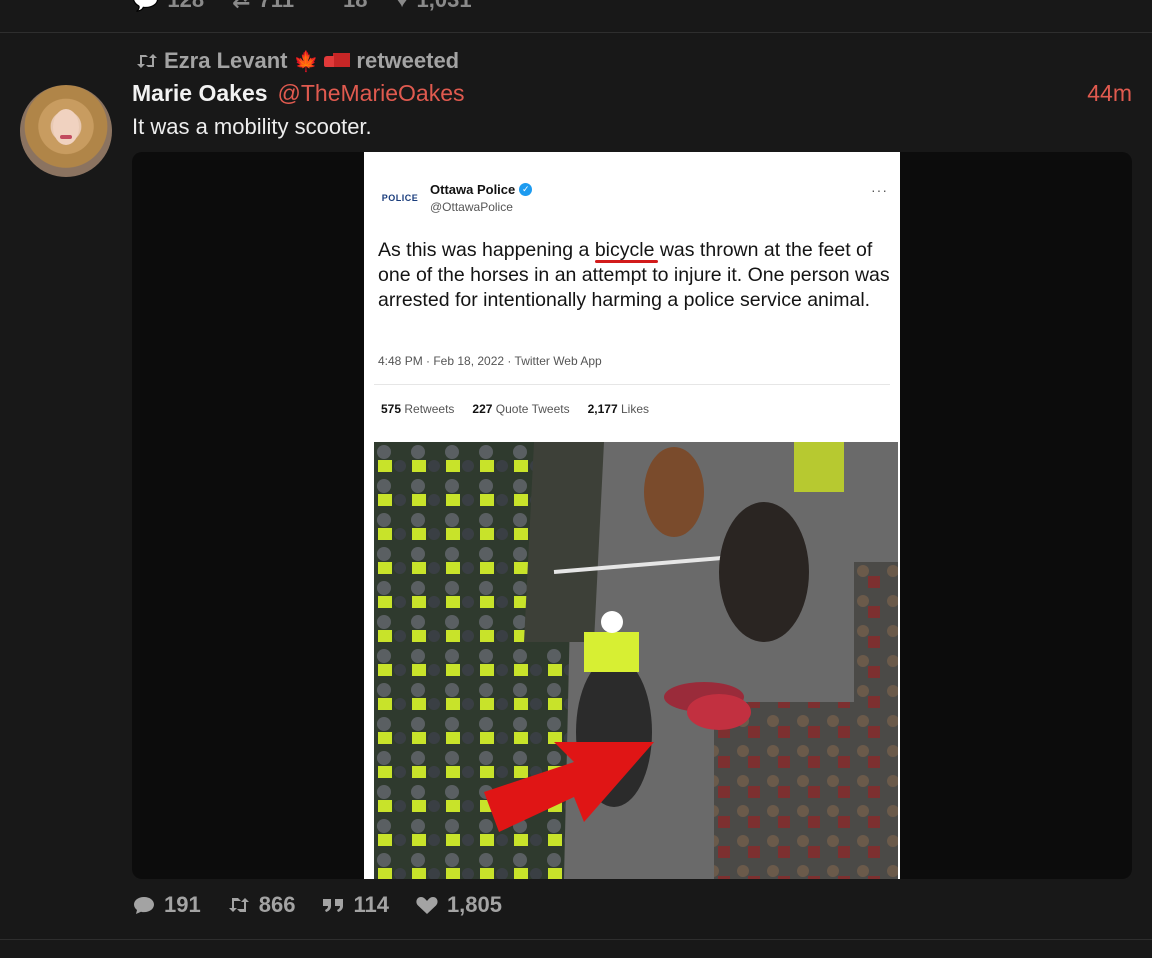  I want to click on avatar, so click(66, 131).